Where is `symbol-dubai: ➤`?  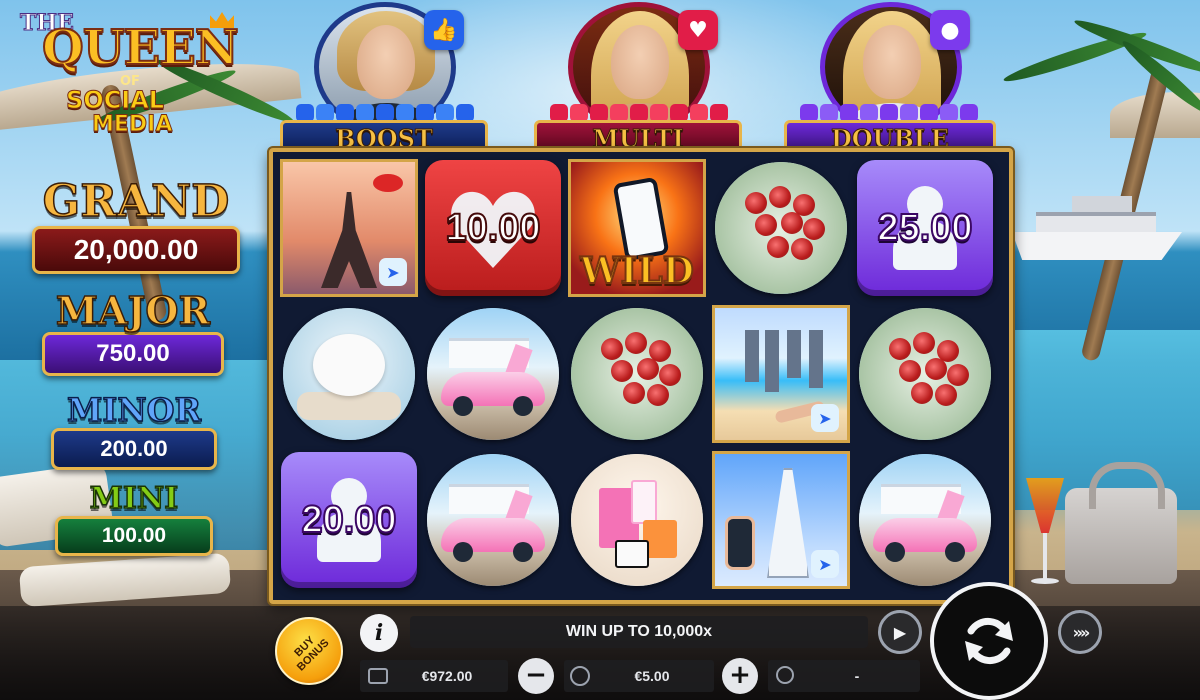 symbol-dubai: ➤ is located at coordinates (781, 520).